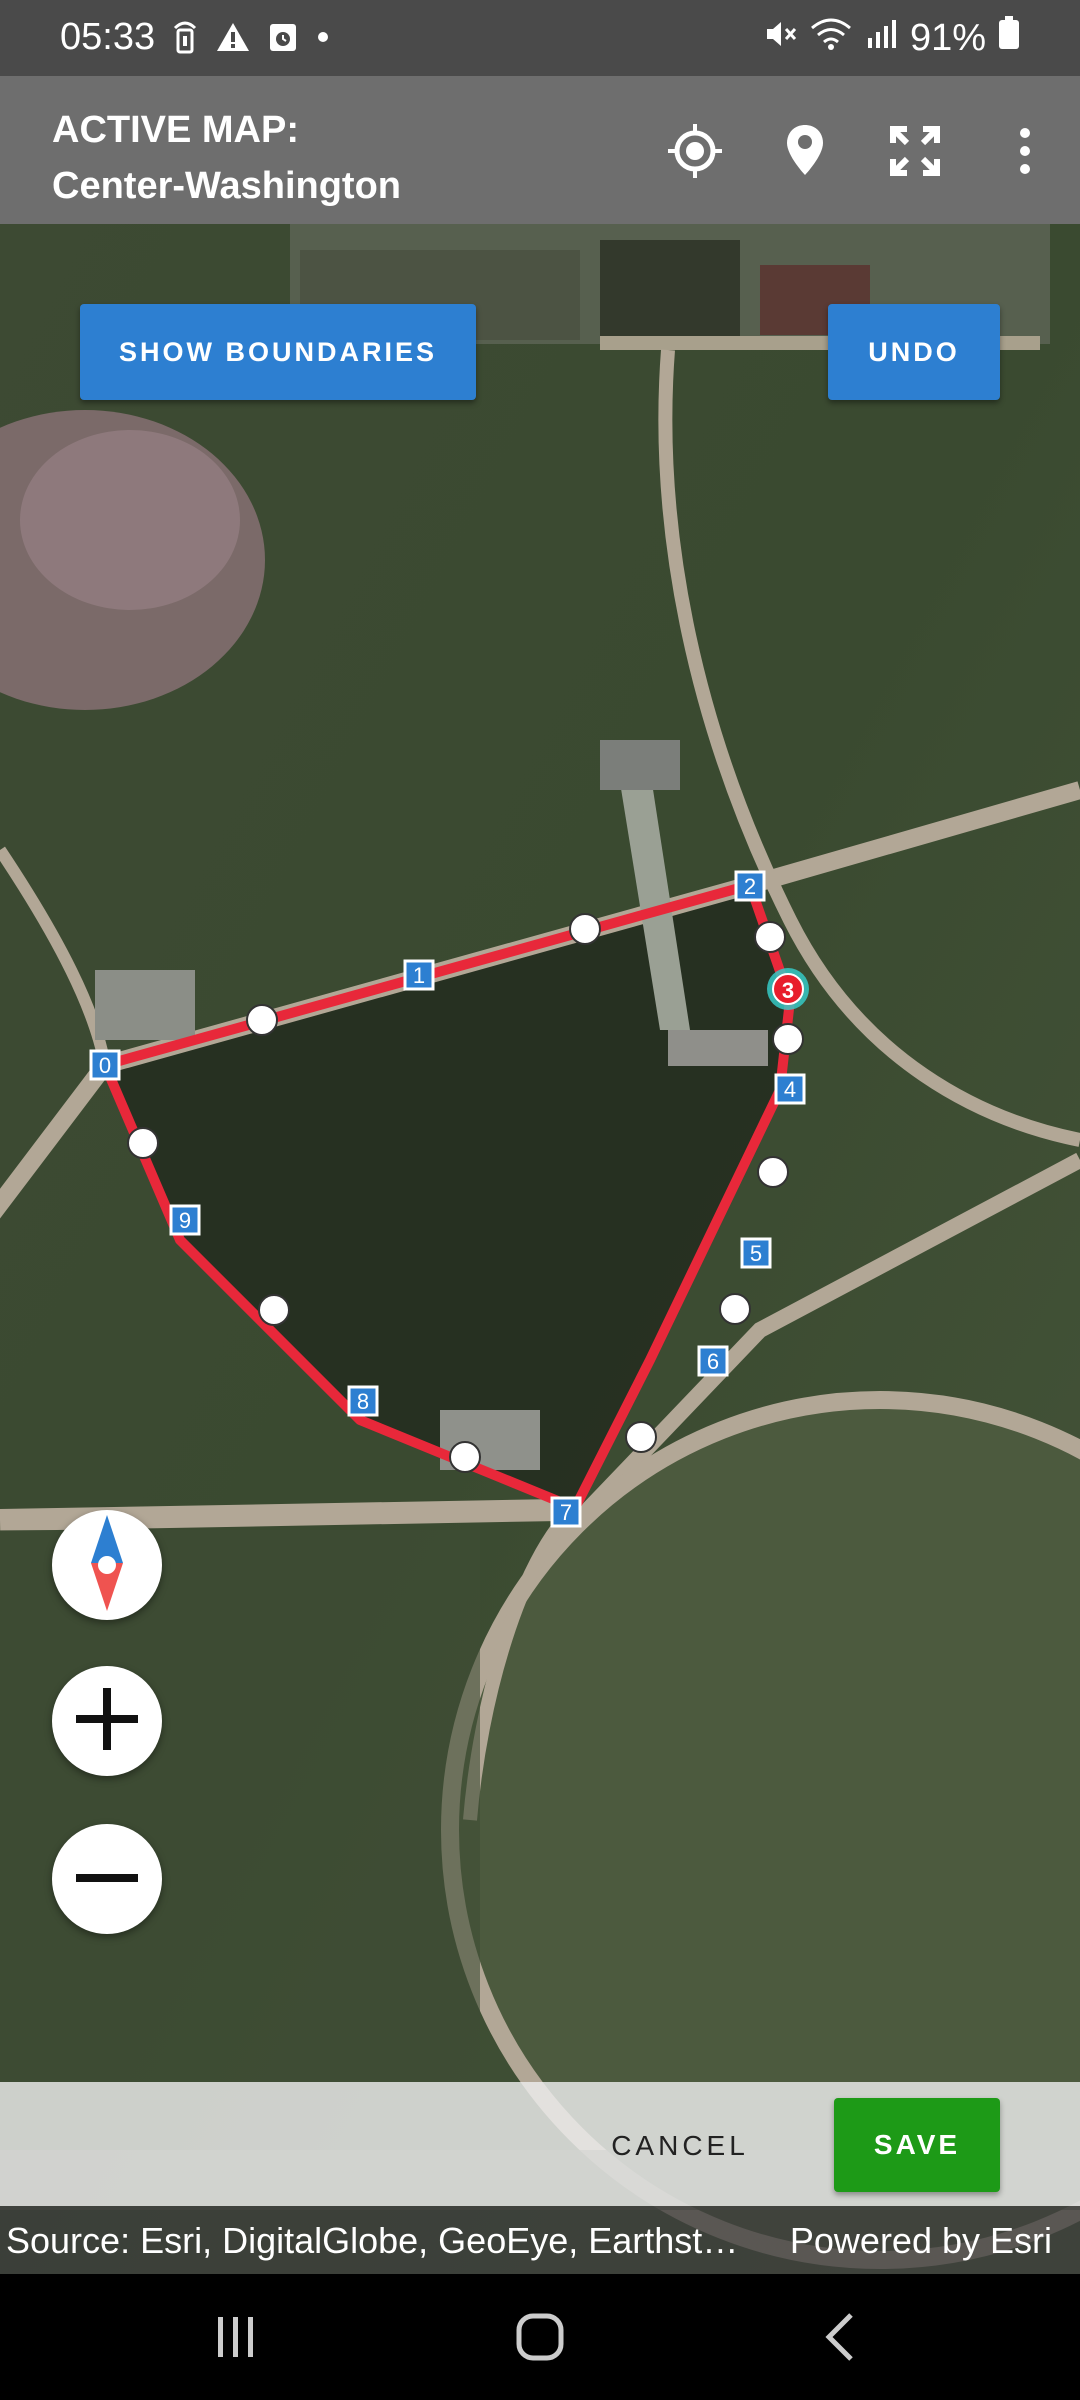 This screenshot has height=2400, width=1080. I want to click on vertex-marker-0: 0, so click(105, 1065).